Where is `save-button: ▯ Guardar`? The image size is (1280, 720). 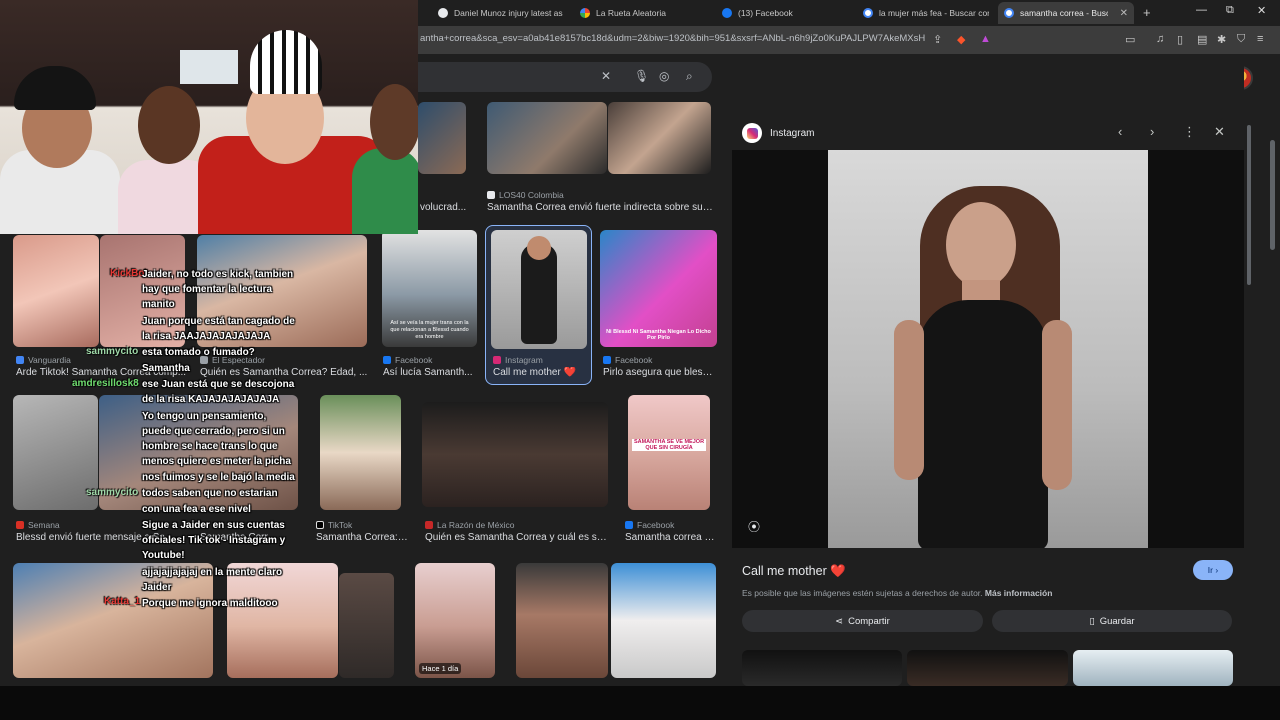 save-button: ▯ Guardar is located at coordinates (1112, 621).